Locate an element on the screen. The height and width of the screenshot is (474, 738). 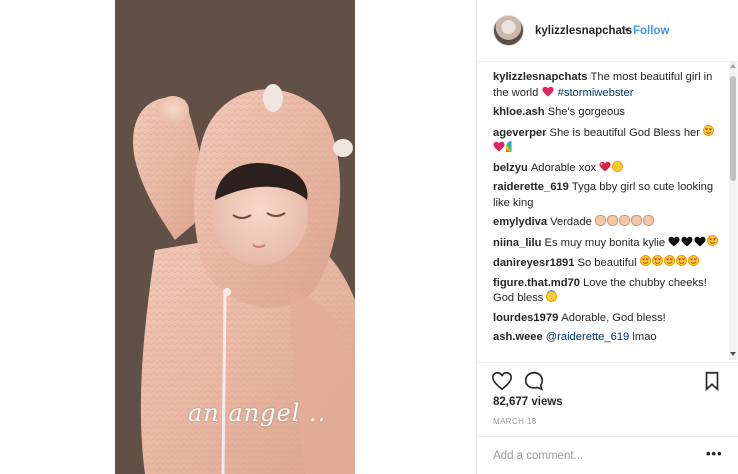
add-comment-input is located at coordinates (593, 456).